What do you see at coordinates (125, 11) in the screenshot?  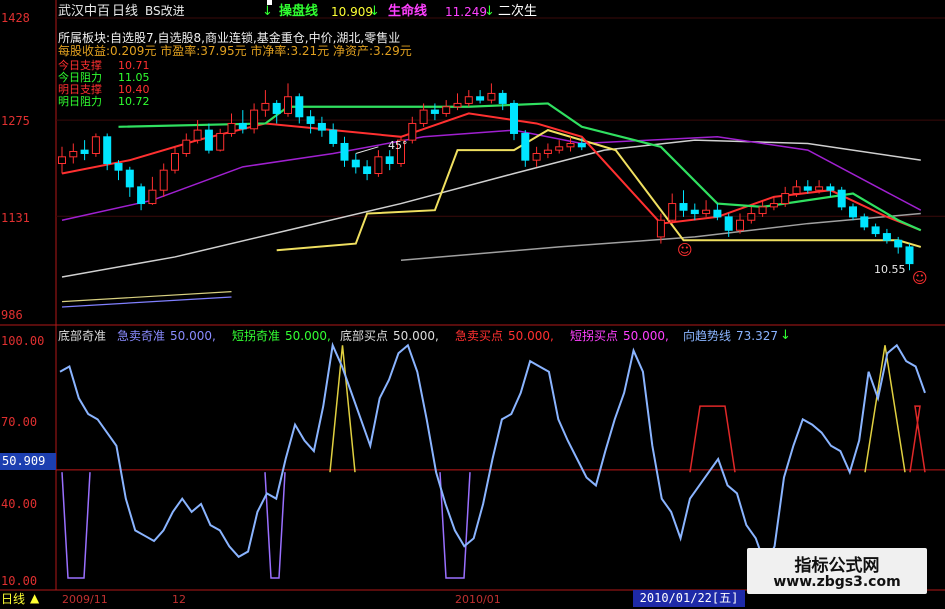 I see `period-label: 日线` at bounding box center [125, 11].